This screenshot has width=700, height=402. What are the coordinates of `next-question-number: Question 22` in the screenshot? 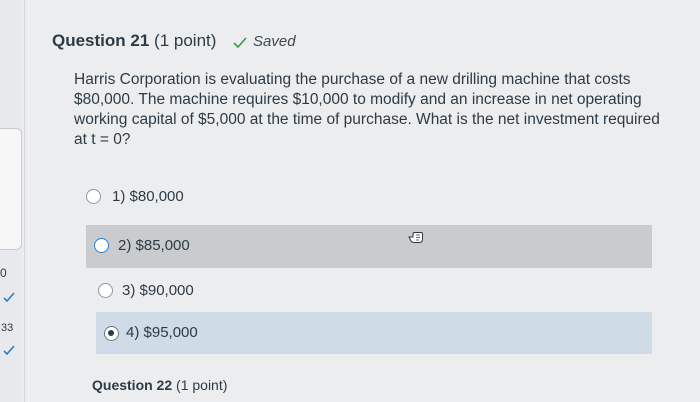 It's located at (132, 385).